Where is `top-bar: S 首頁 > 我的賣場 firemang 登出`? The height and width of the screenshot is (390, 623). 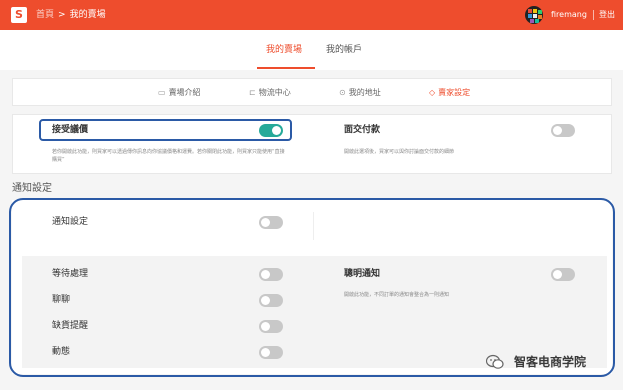
top-bar: S 首頁 > 我的賣場 firemang 登出 is located at coordinates (311, 15).